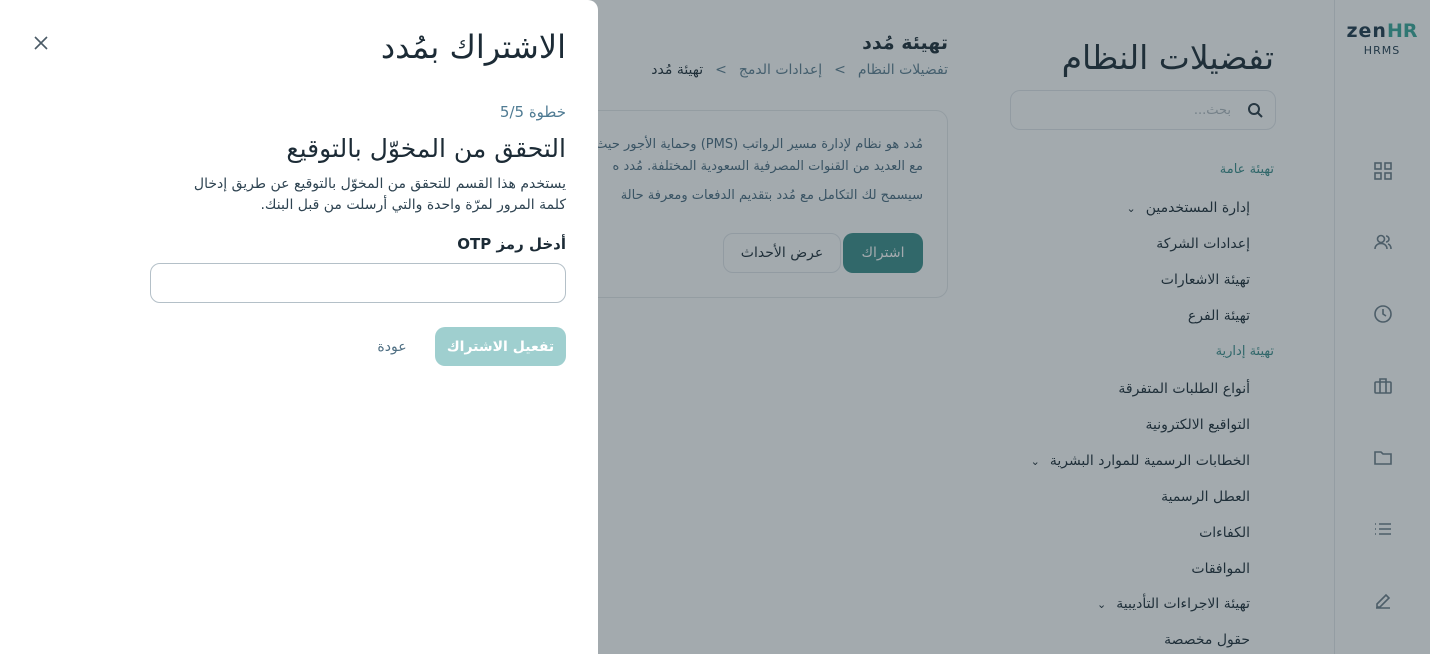 The width and height of the screenshot is (1430, 654). What do you see at coordinates (473, 47) in the screenshot?
I see `drawer-title: الاشتراك بمُدد` at bounding box center [473, 47].